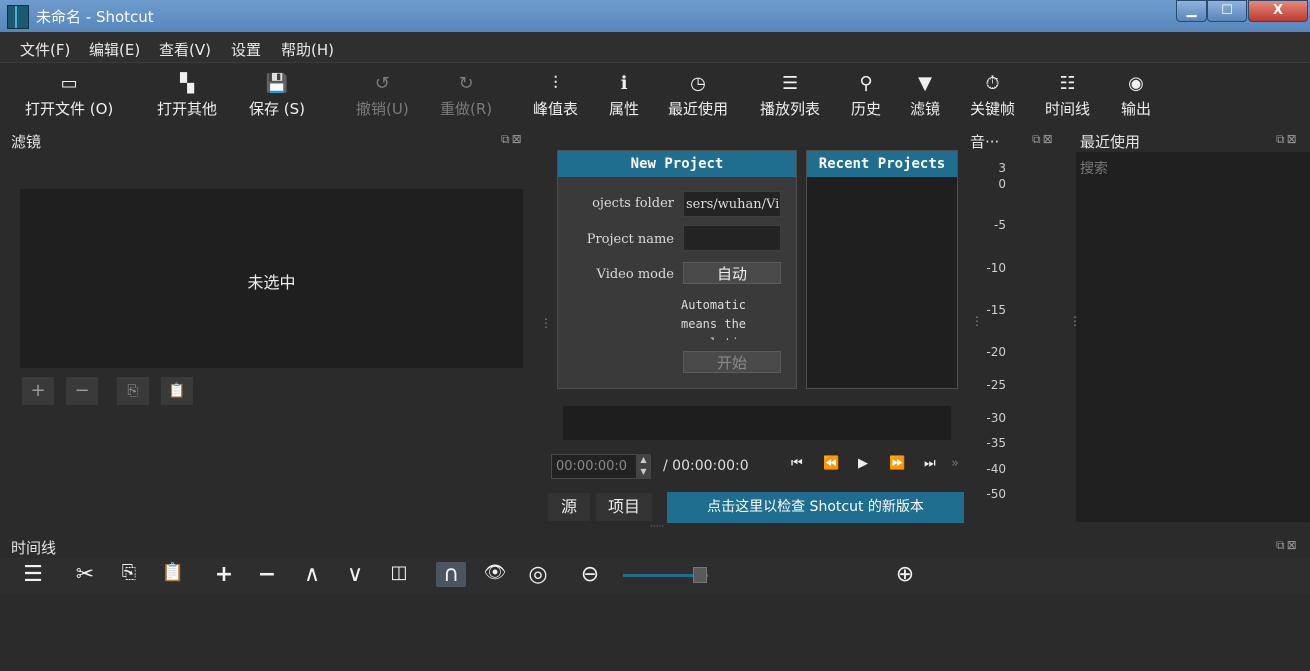 The width and height of the screenshot is (1310, 671). What do you see at coordinates (546, 323) in the screenshot?
I see `splitter-handle: ⋮` at bounding box center [546, 323].